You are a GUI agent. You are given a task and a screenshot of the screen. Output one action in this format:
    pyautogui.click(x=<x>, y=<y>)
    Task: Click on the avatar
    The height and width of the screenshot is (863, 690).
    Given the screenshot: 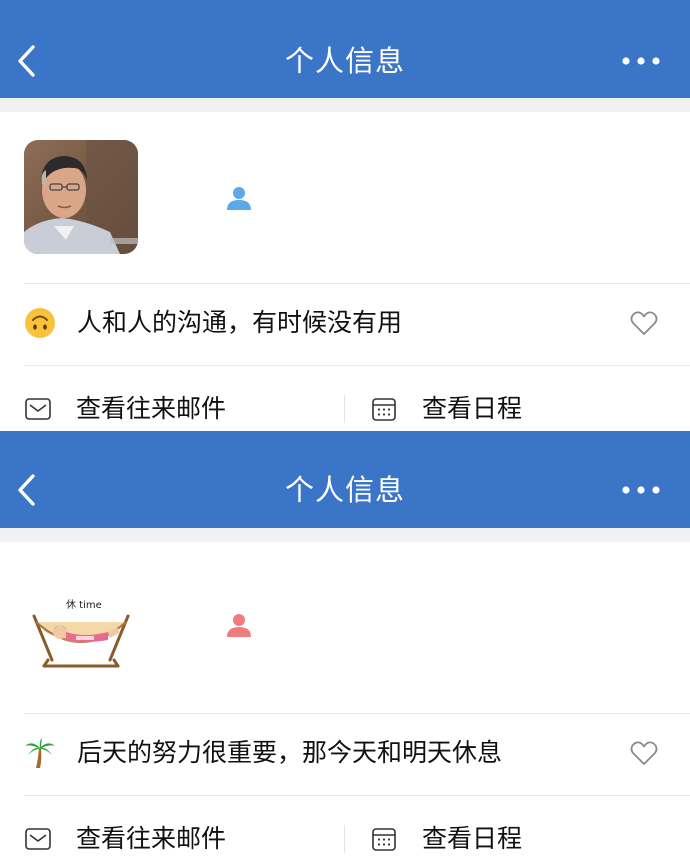 What is the action you would take?
    pyautogui.click(x=81, y=197)
    